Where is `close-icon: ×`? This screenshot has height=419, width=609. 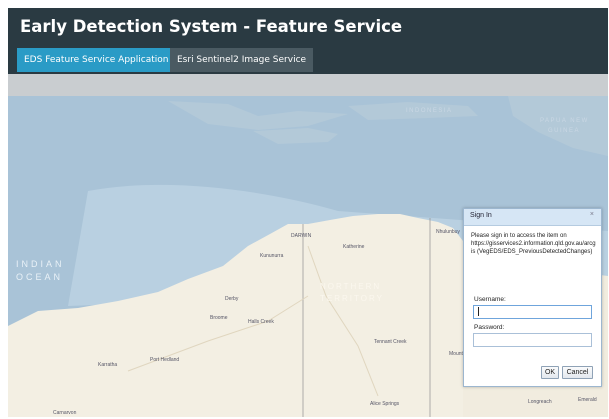 close-icon: × is located at coordinates (592, 214).